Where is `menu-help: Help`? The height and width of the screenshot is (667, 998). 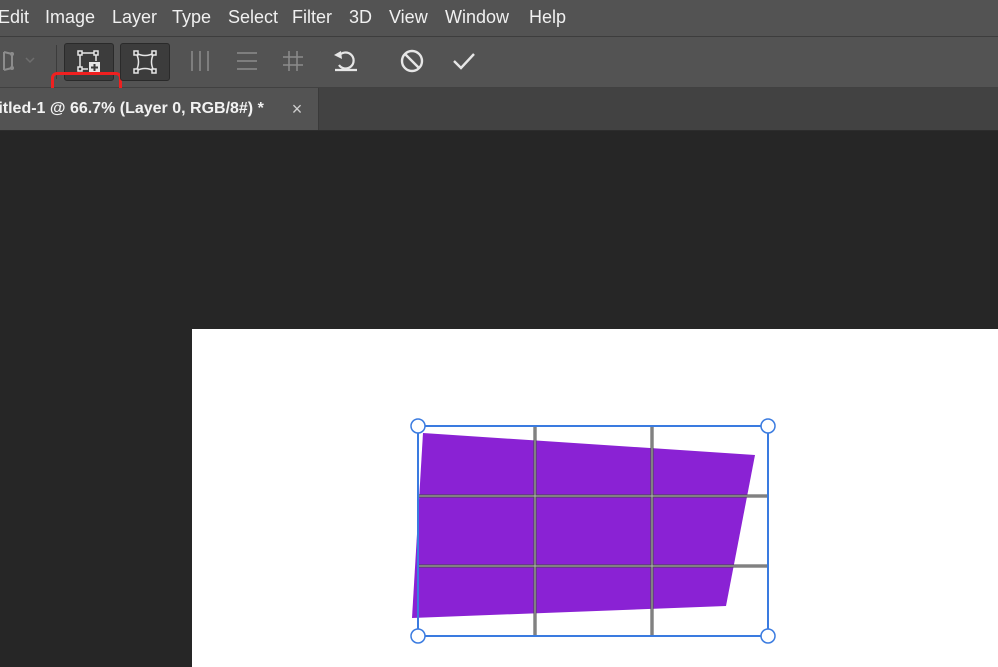
menu-help: Help is located at coordinates (547, 18).